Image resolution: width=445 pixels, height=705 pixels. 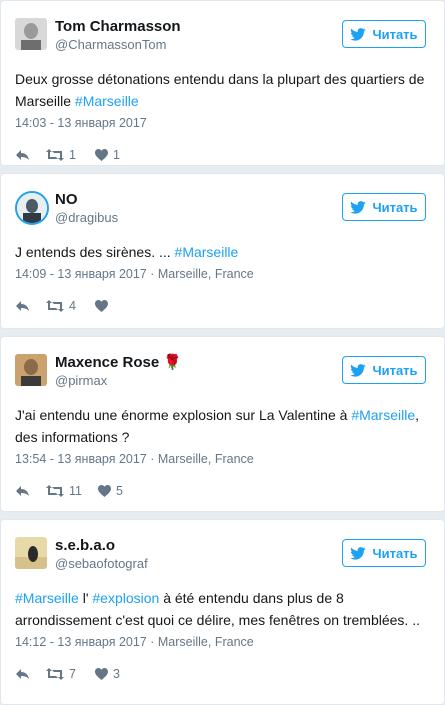 I want to click on like-count: 1, so click(x=116, y=155).